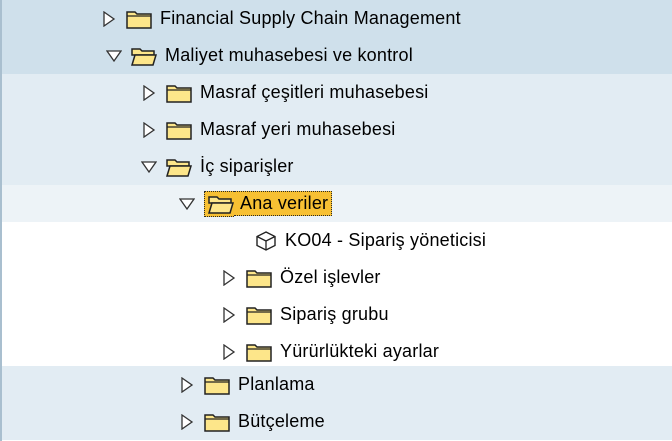  I want to click on tree-node-ozel-islevler: Özel işlevler, so click(336, 277).